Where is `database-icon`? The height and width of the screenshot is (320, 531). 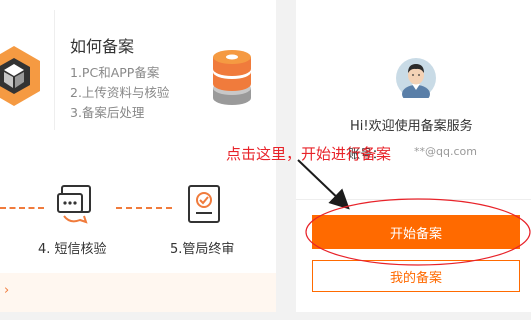 database-icon is located at coordinates (232, 77).